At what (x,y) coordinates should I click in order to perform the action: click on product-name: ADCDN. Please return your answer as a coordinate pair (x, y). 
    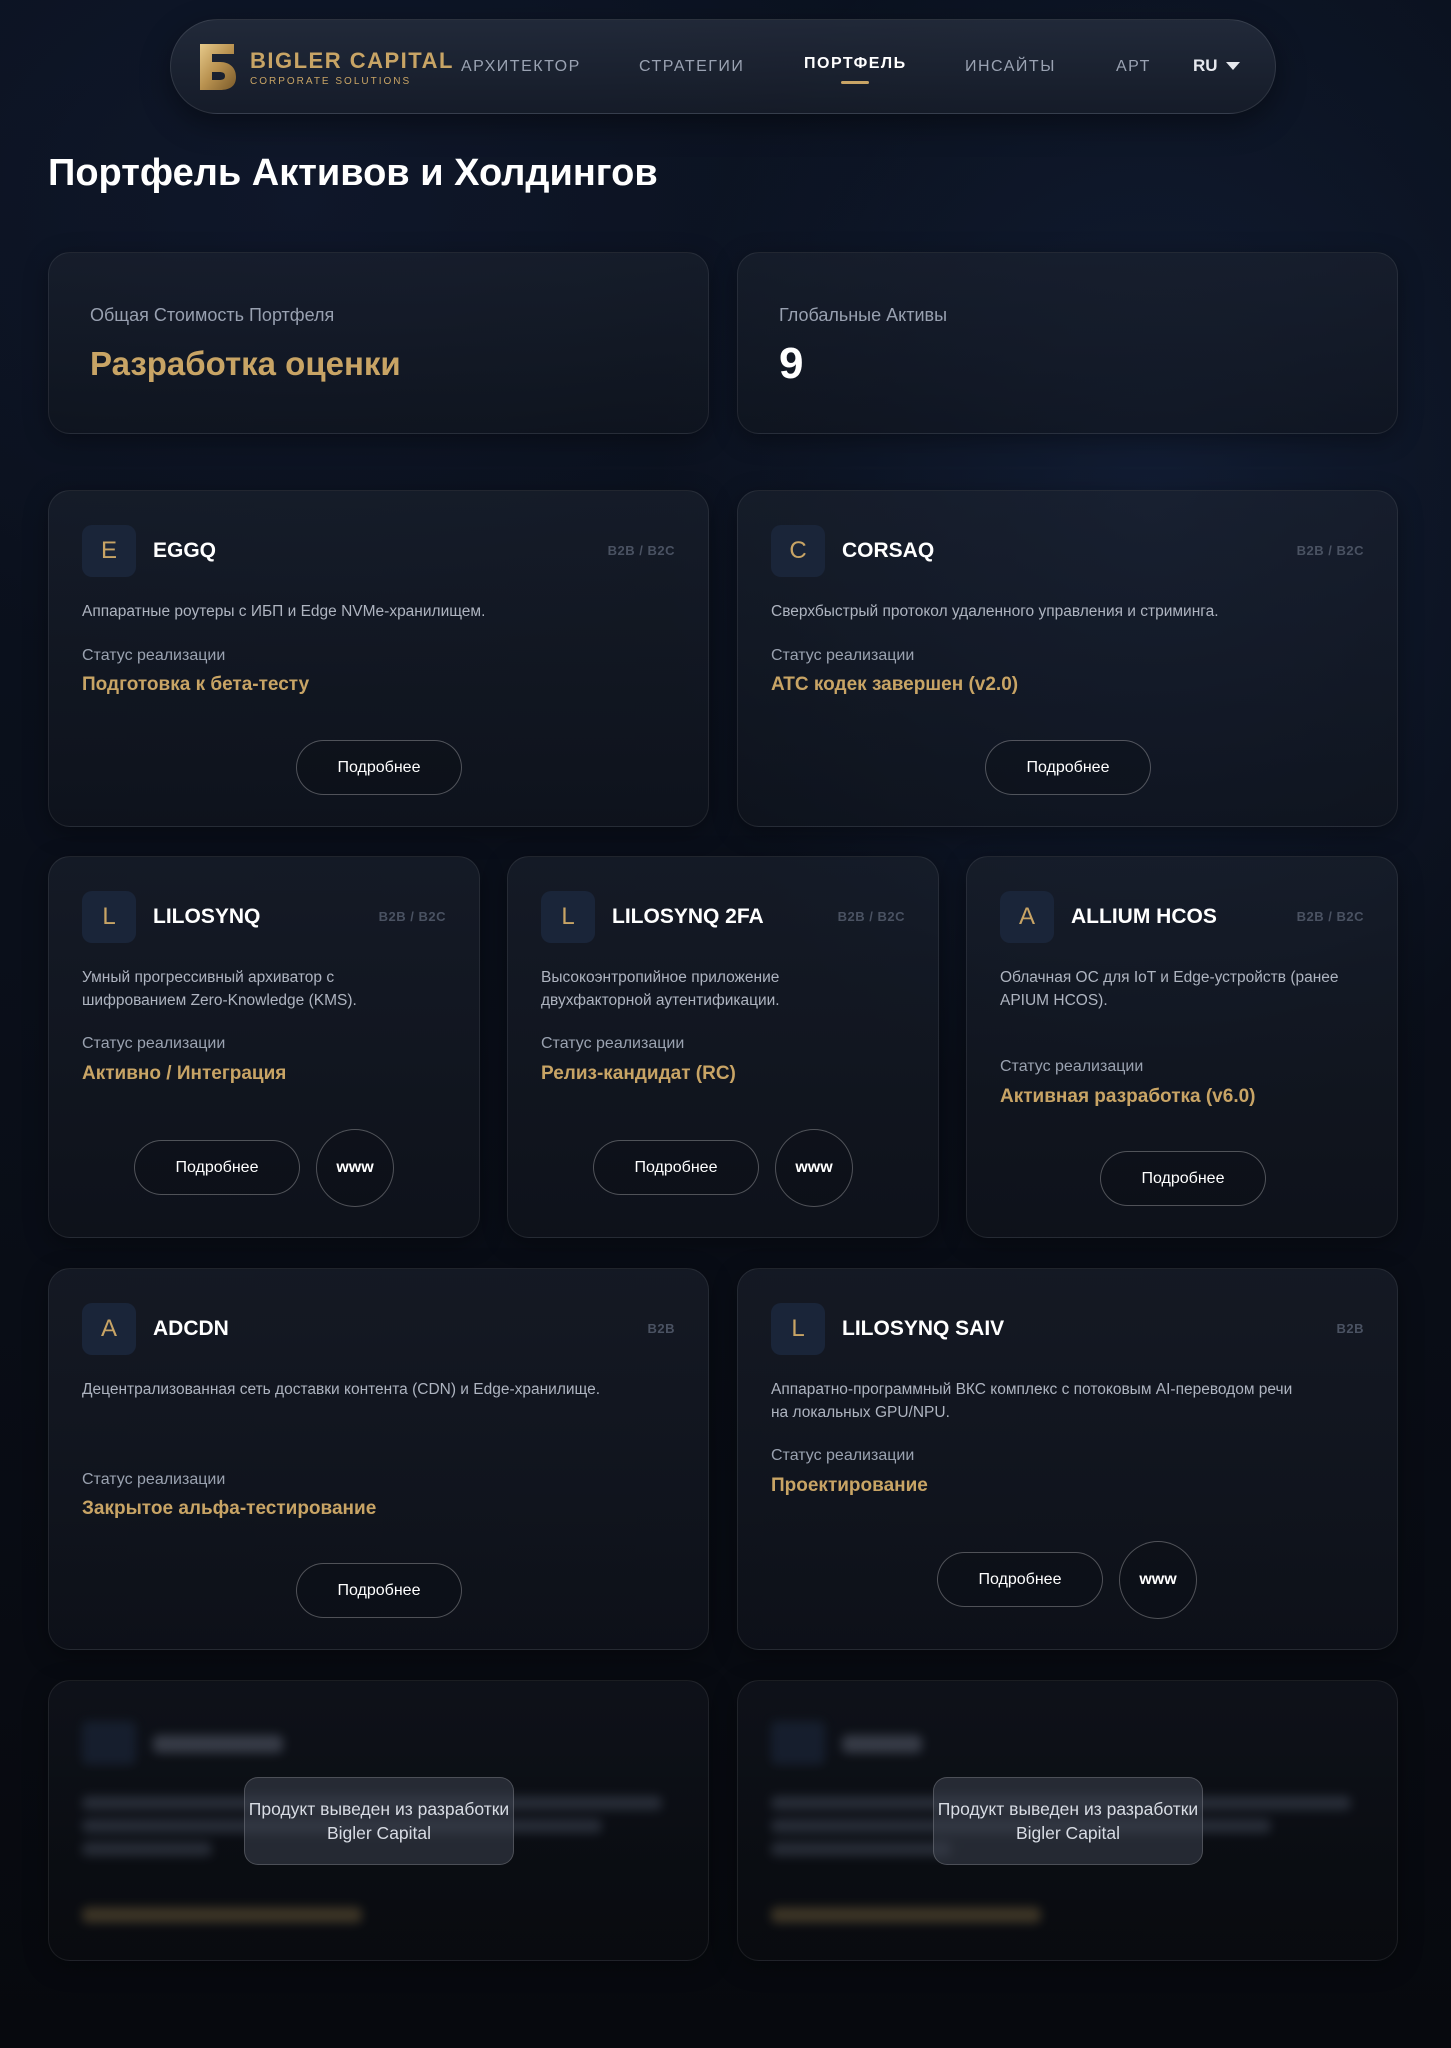
    Looking at the image, I should click on (191, 1328).